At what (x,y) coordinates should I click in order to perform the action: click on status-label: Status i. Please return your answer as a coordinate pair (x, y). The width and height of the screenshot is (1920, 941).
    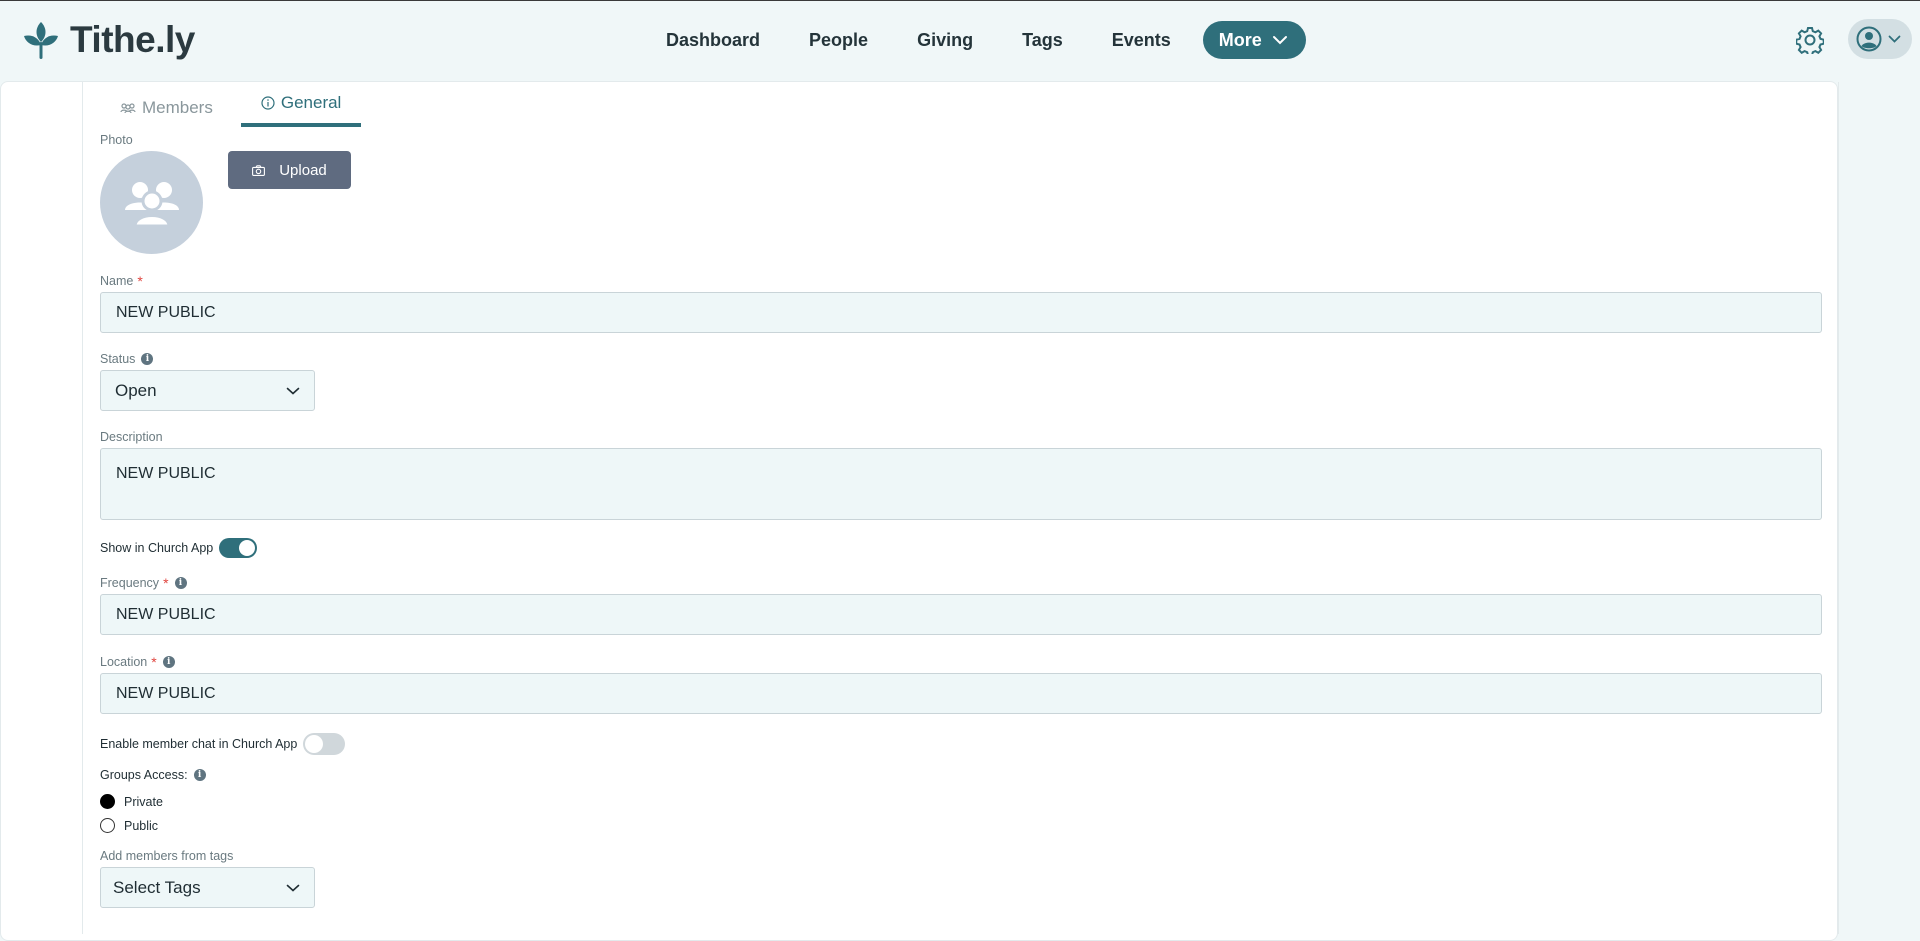
    Looking at the image, I should click on (127, 359).